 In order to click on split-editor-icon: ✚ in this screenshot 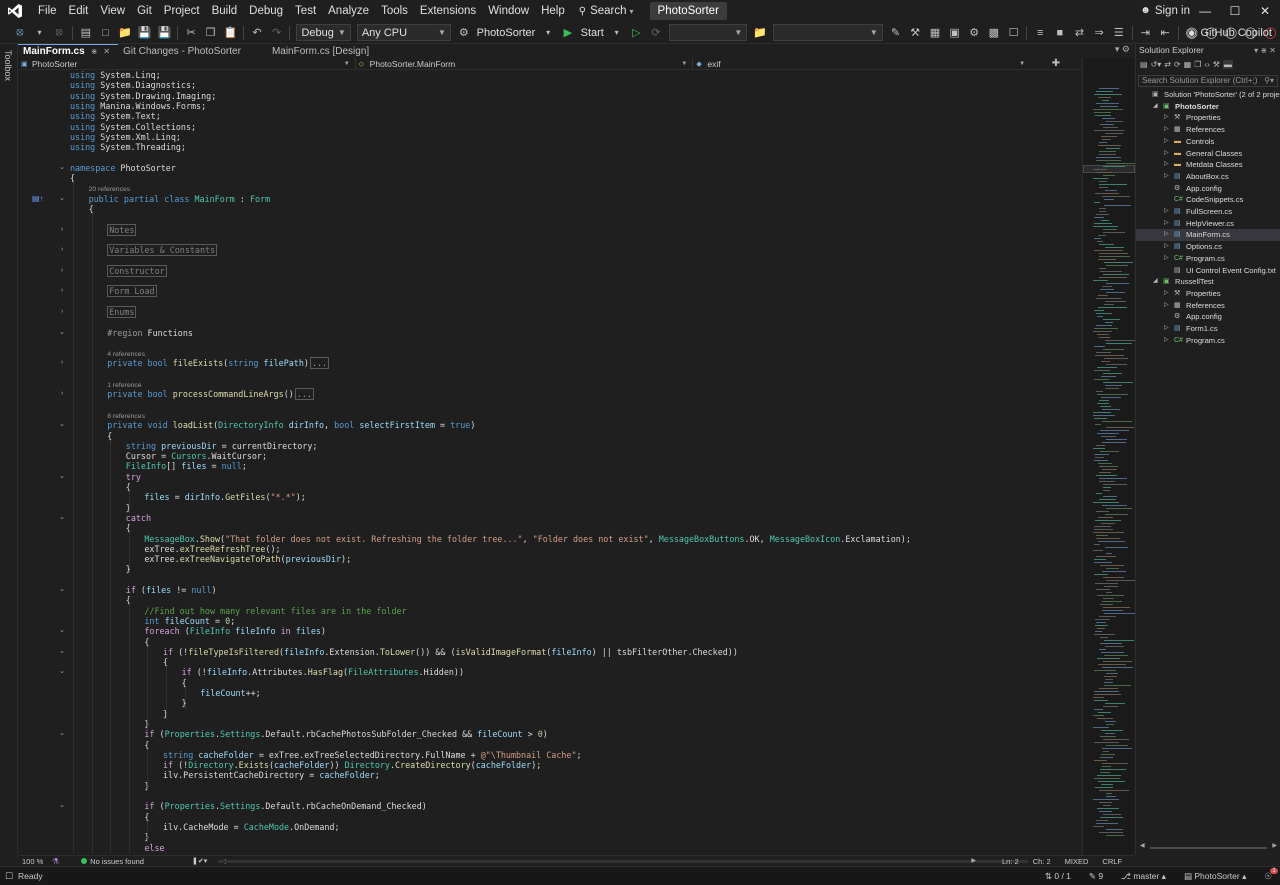, I will do `click(1056, 64)`.